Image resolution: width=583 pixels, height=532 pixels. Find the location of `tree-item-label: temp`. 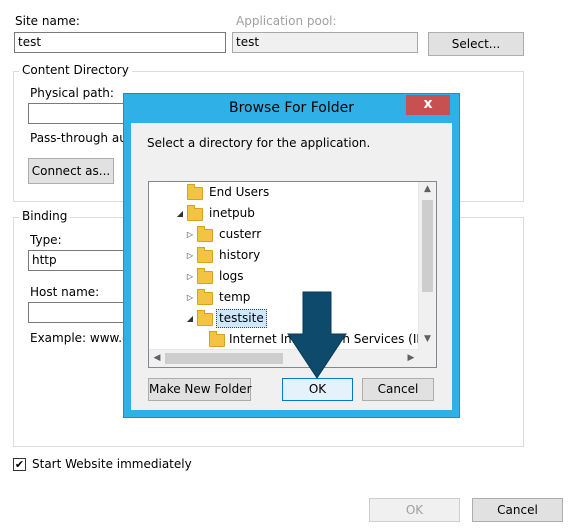

tree-item-label: temp is located at coordinates (235, 297).